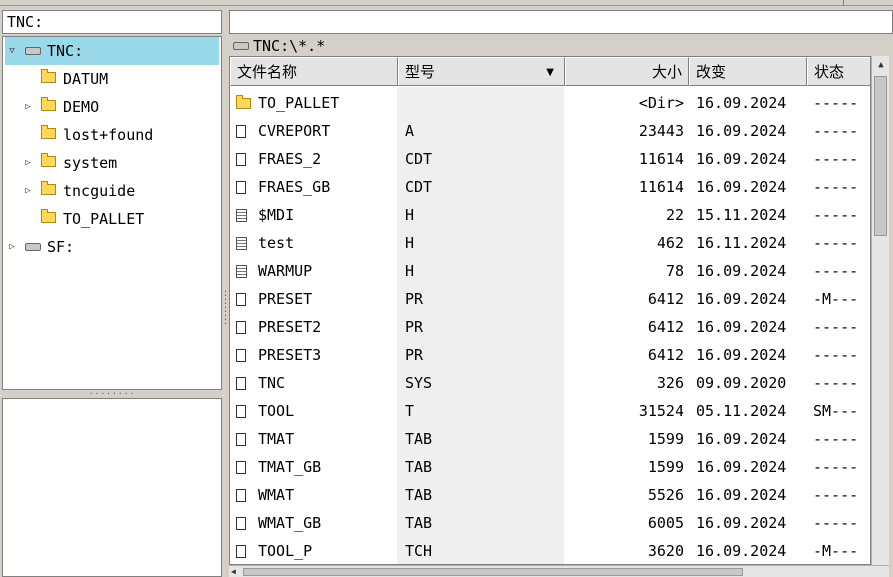 The image size is (893, 577). I want to click on file-row: $MDI H 22 15.11.2024 -----, so click(550, 215).